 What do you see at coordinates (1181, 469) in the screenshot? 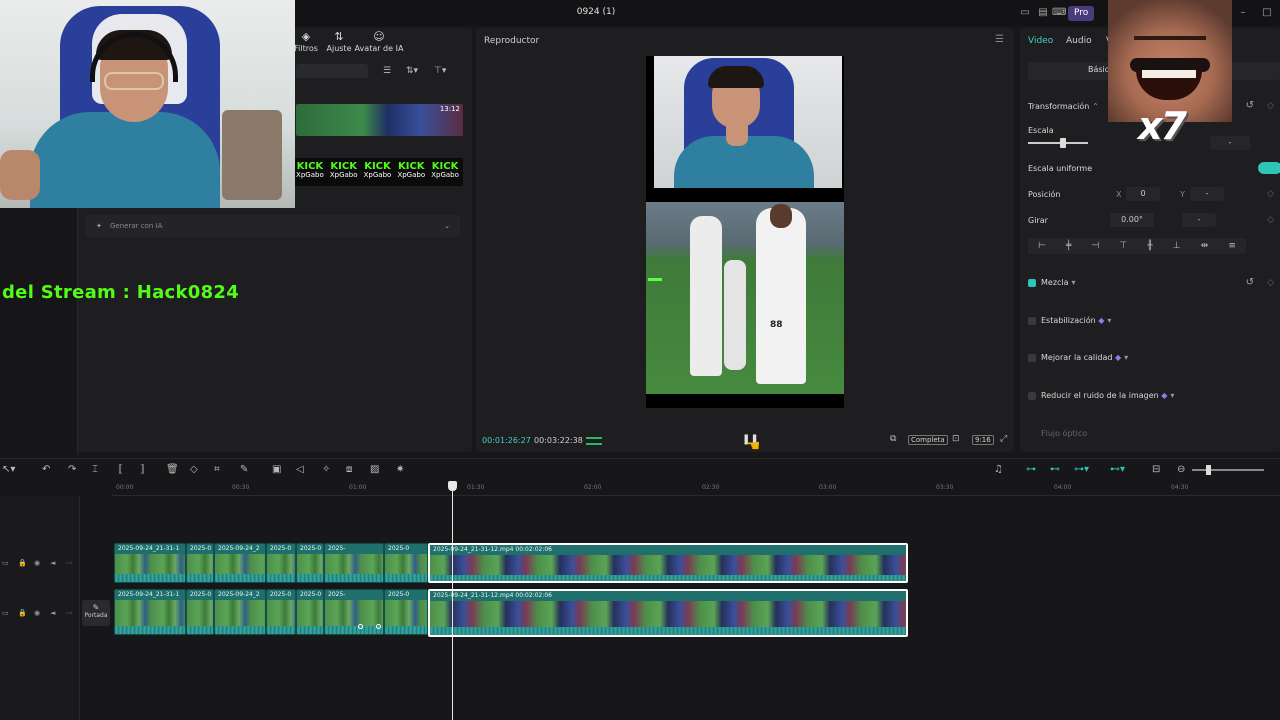
I see `zoom-out-icon: ⊖` at bounding box center [1181, 469].